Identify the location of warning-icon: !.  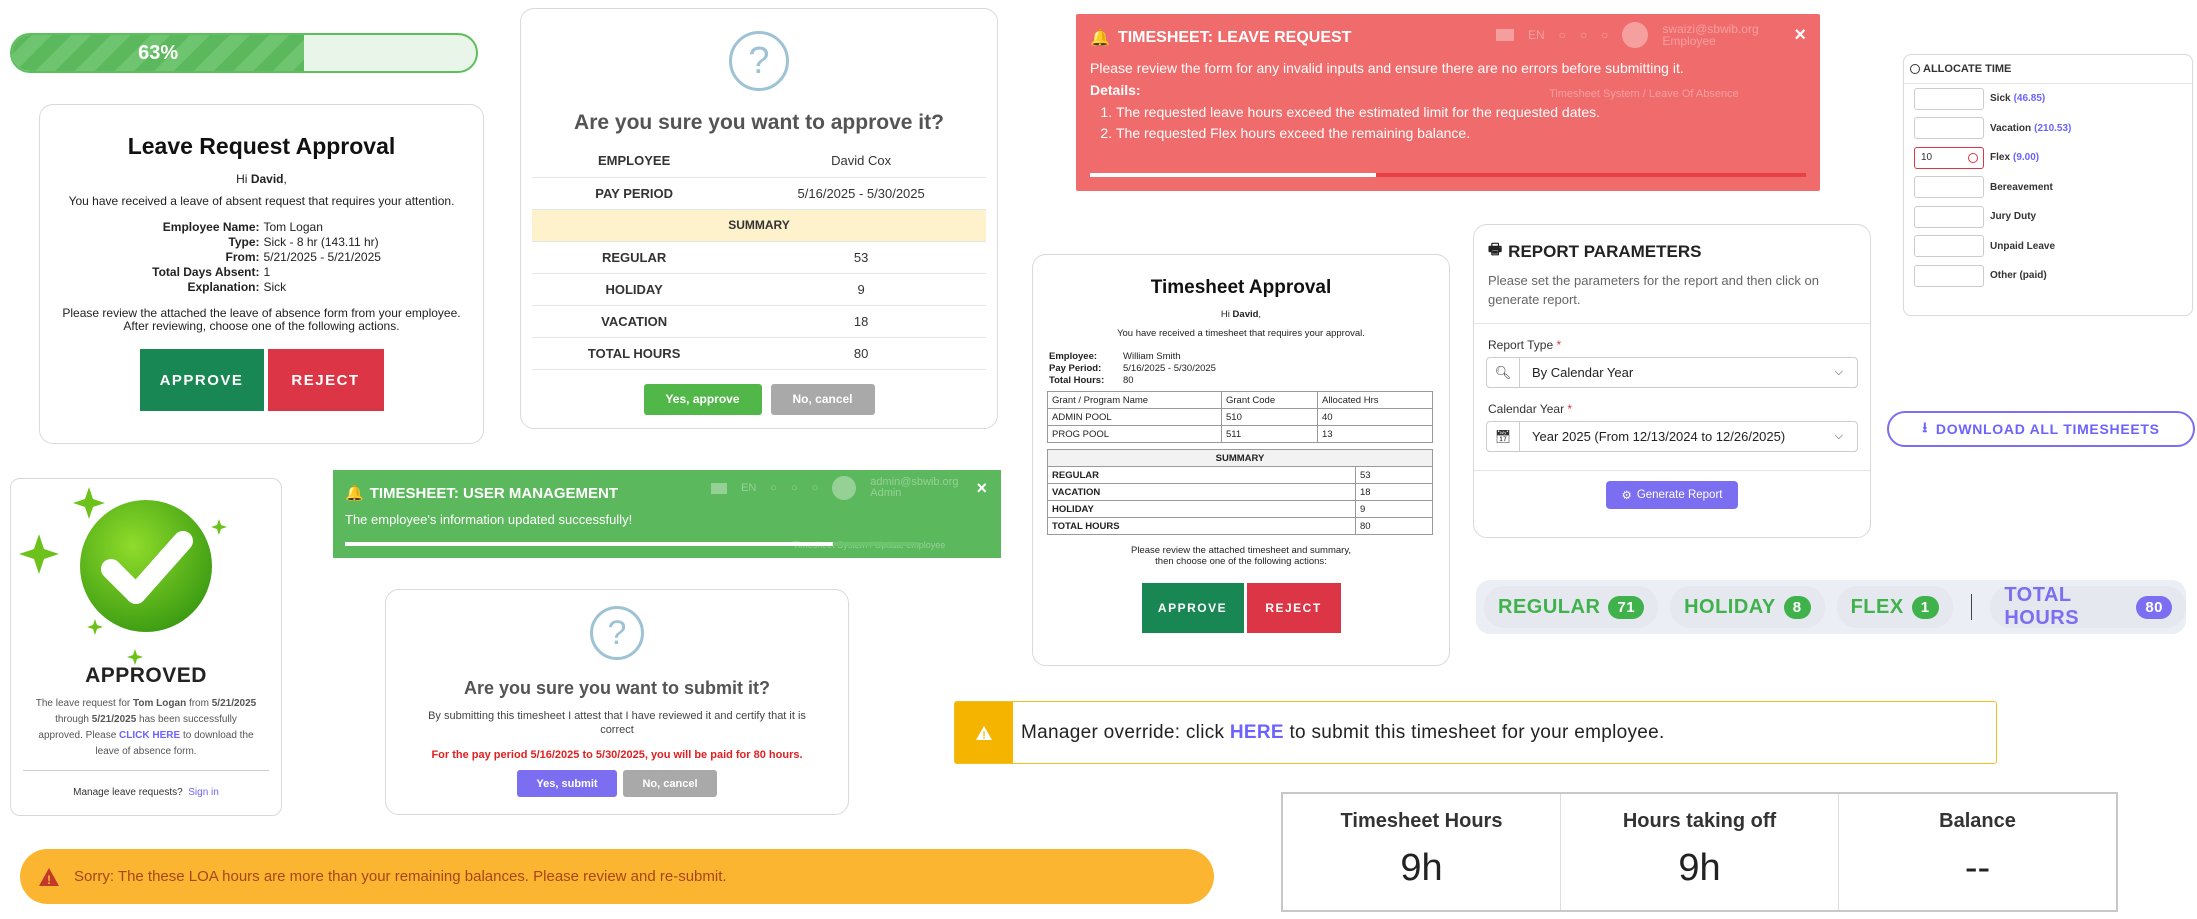
(984, 732).